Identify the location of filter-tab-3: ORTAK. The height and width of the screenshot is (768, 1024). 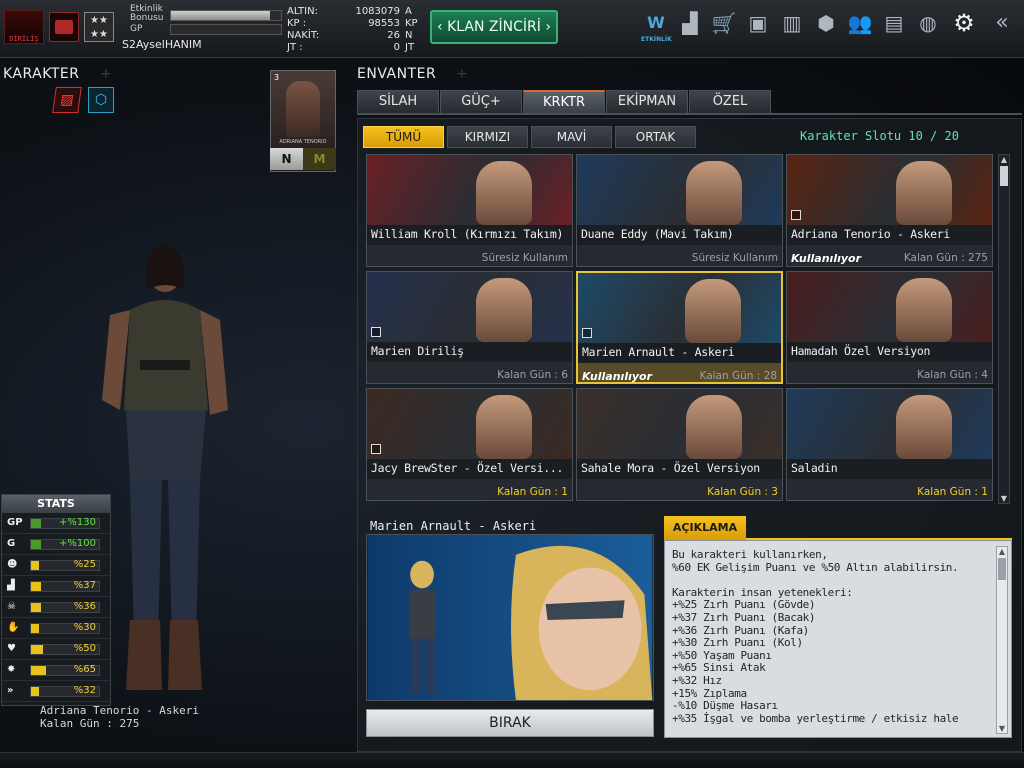
(655, 137).